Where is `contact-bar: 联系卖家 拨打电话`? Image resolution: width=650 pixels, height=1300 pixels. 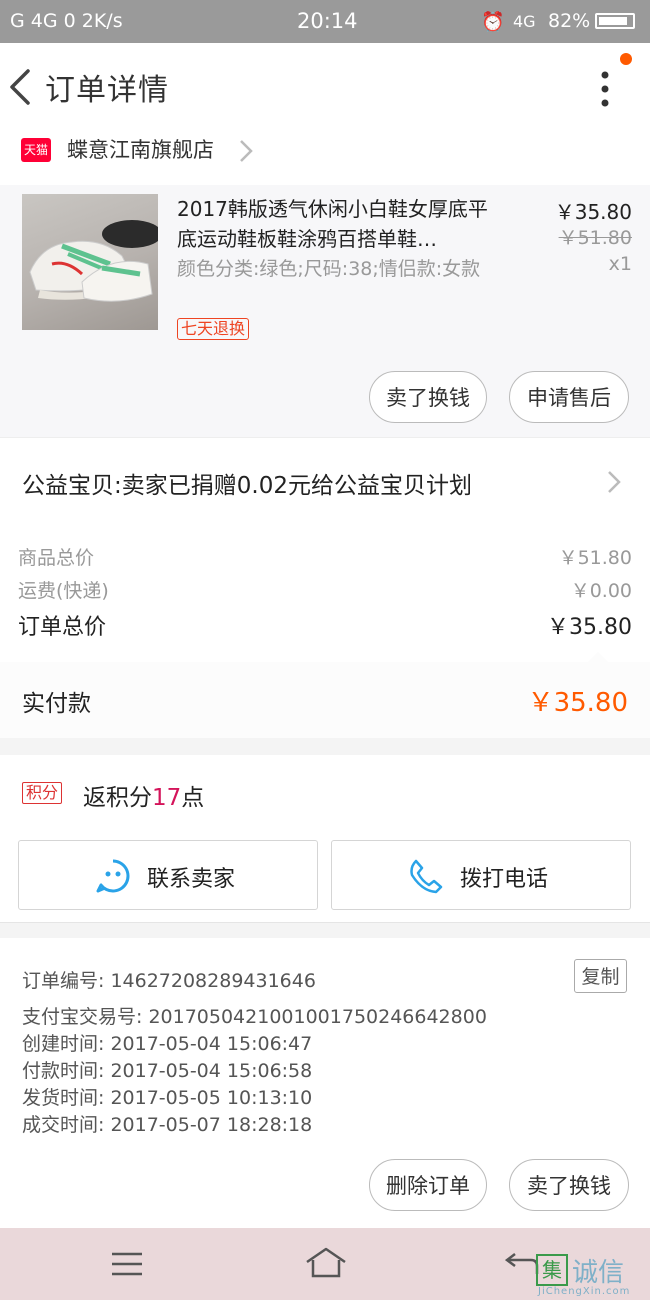
contact-bar: 联系卖家 拨打电话 is located at coordinates (325, 876).